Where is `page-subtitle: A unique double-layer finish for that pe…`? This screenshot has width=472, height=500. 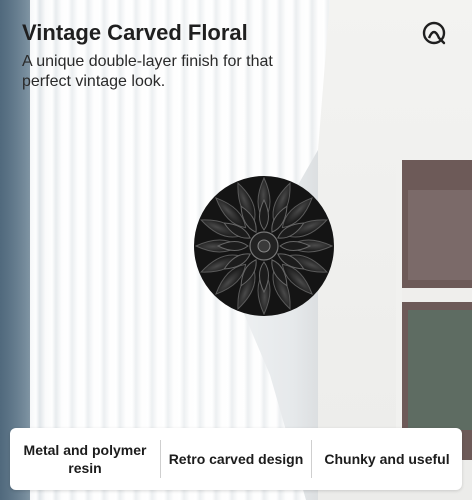
page-subtitle: A unique double-layer finish for that pe… is located at coordinates (147, 71).